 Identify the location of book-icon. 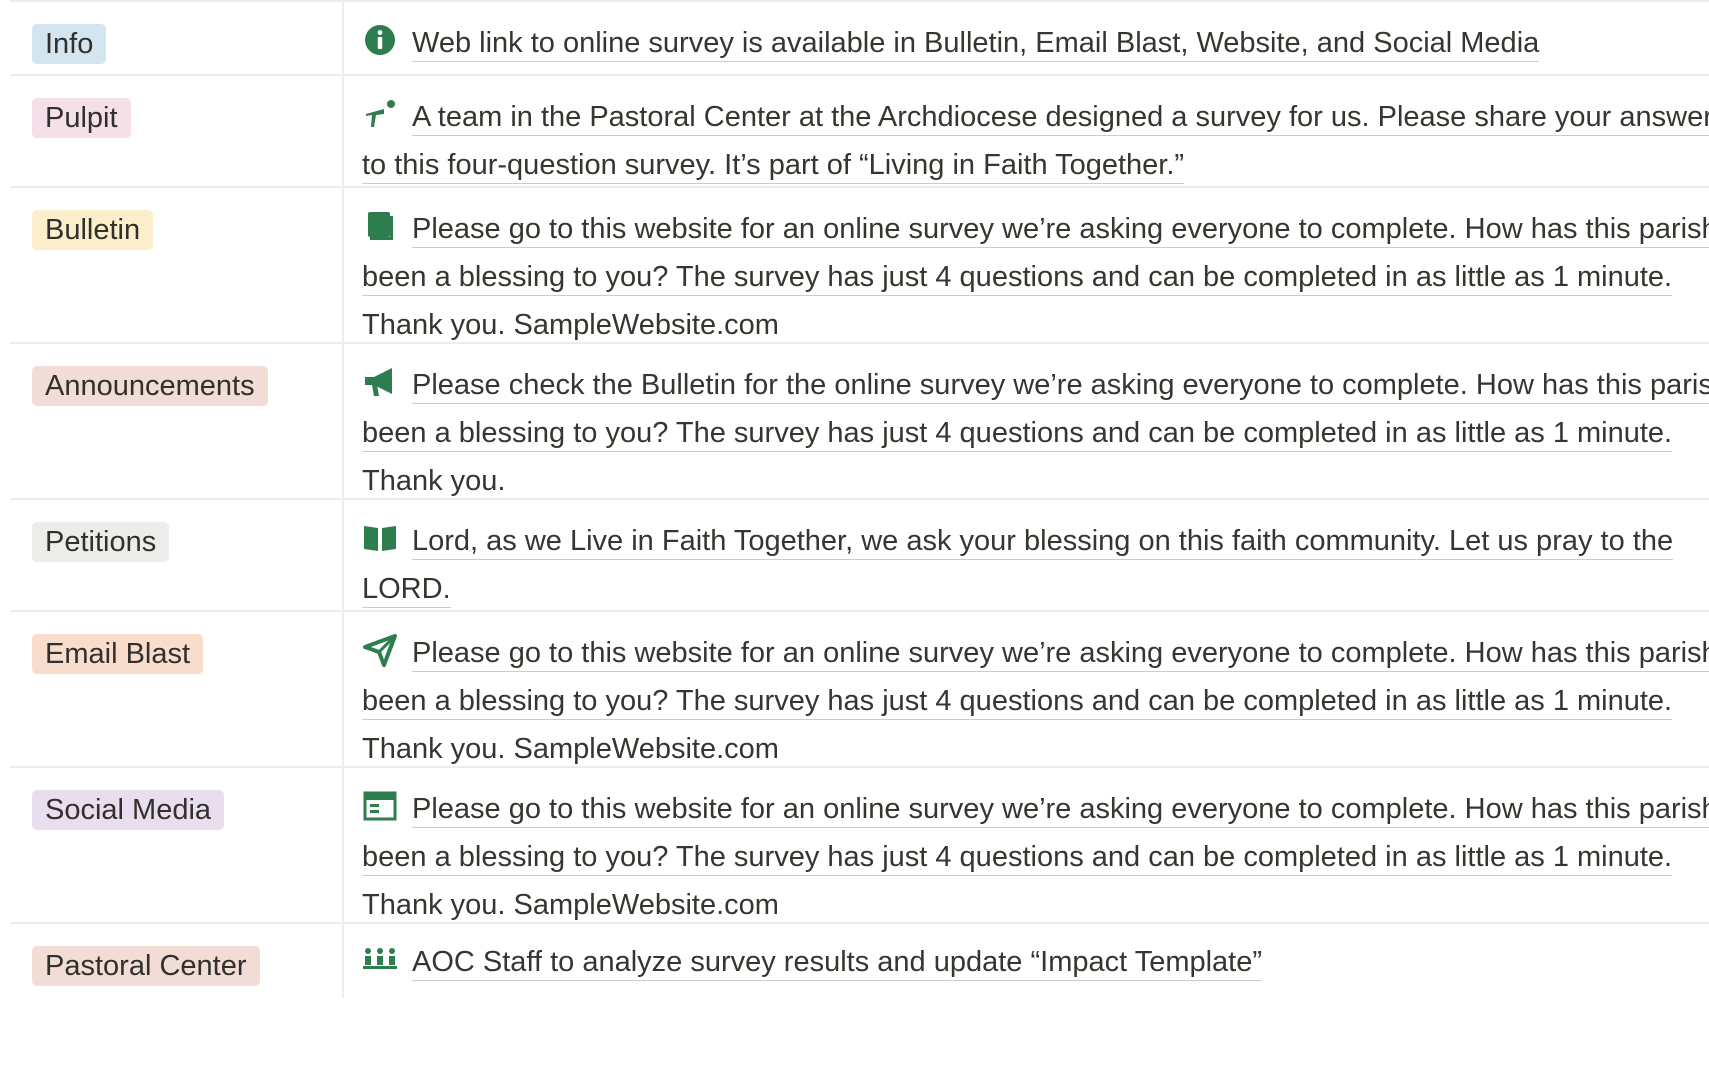
(380, 226).